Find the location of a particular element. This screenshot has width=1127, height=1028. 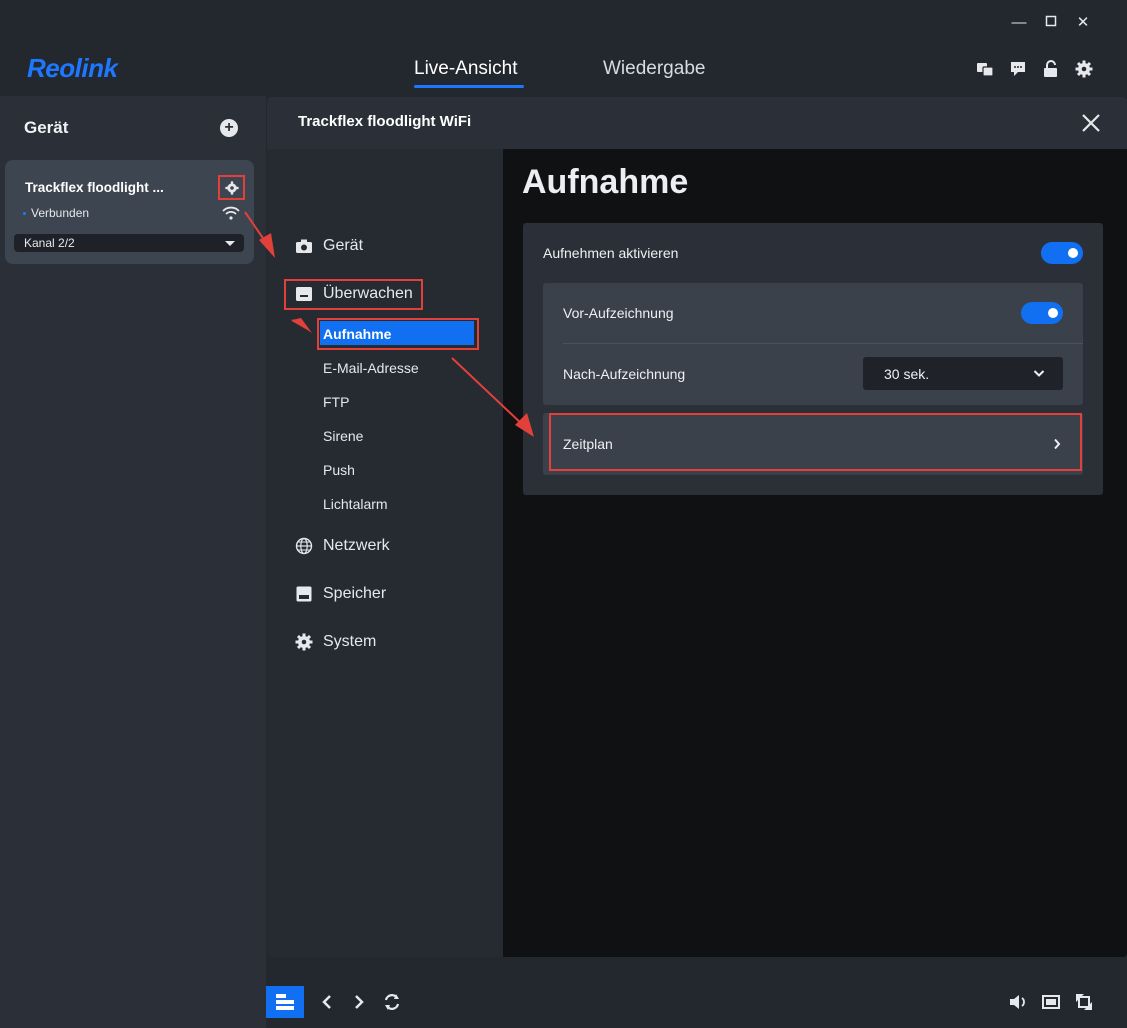

dialog-header: Trackflex floodlight WiFi is located at coordinates (697, 123).